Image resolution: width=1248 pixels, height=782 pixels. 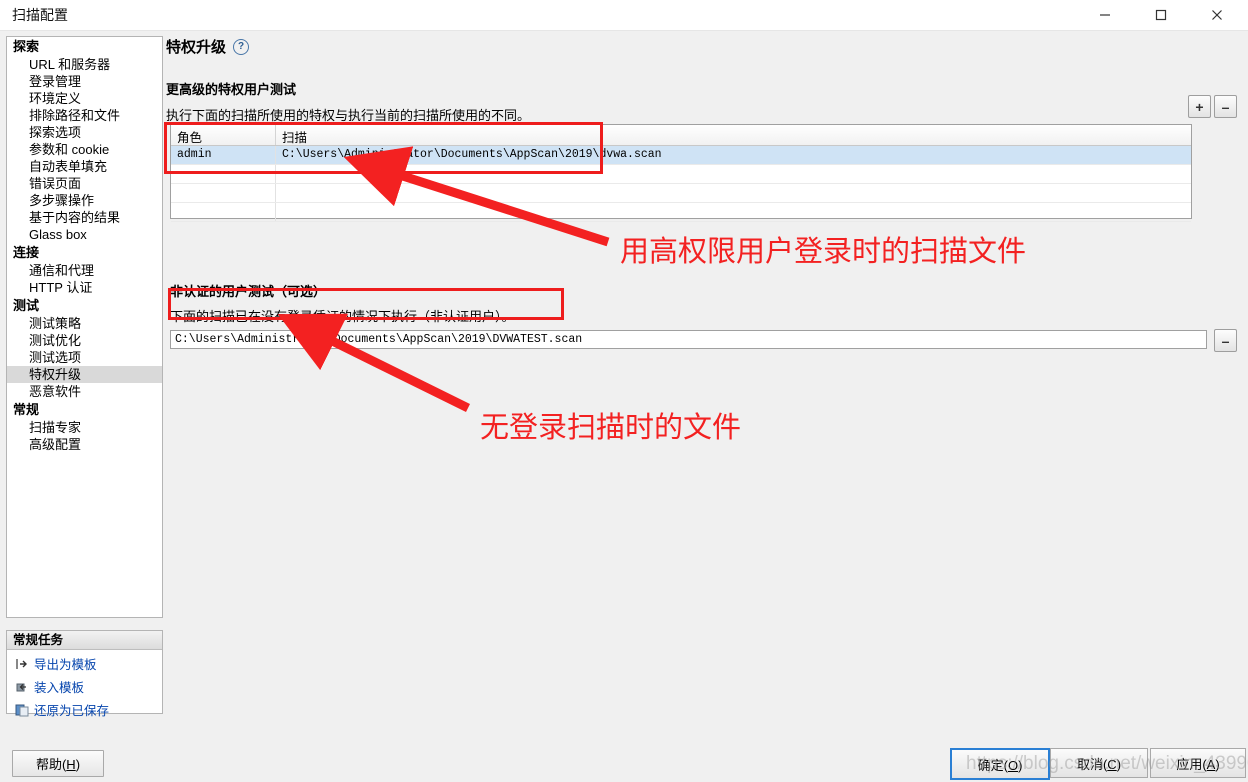 I want to click on table-header-row: 角色 扫描, so click(x=681, y=135).